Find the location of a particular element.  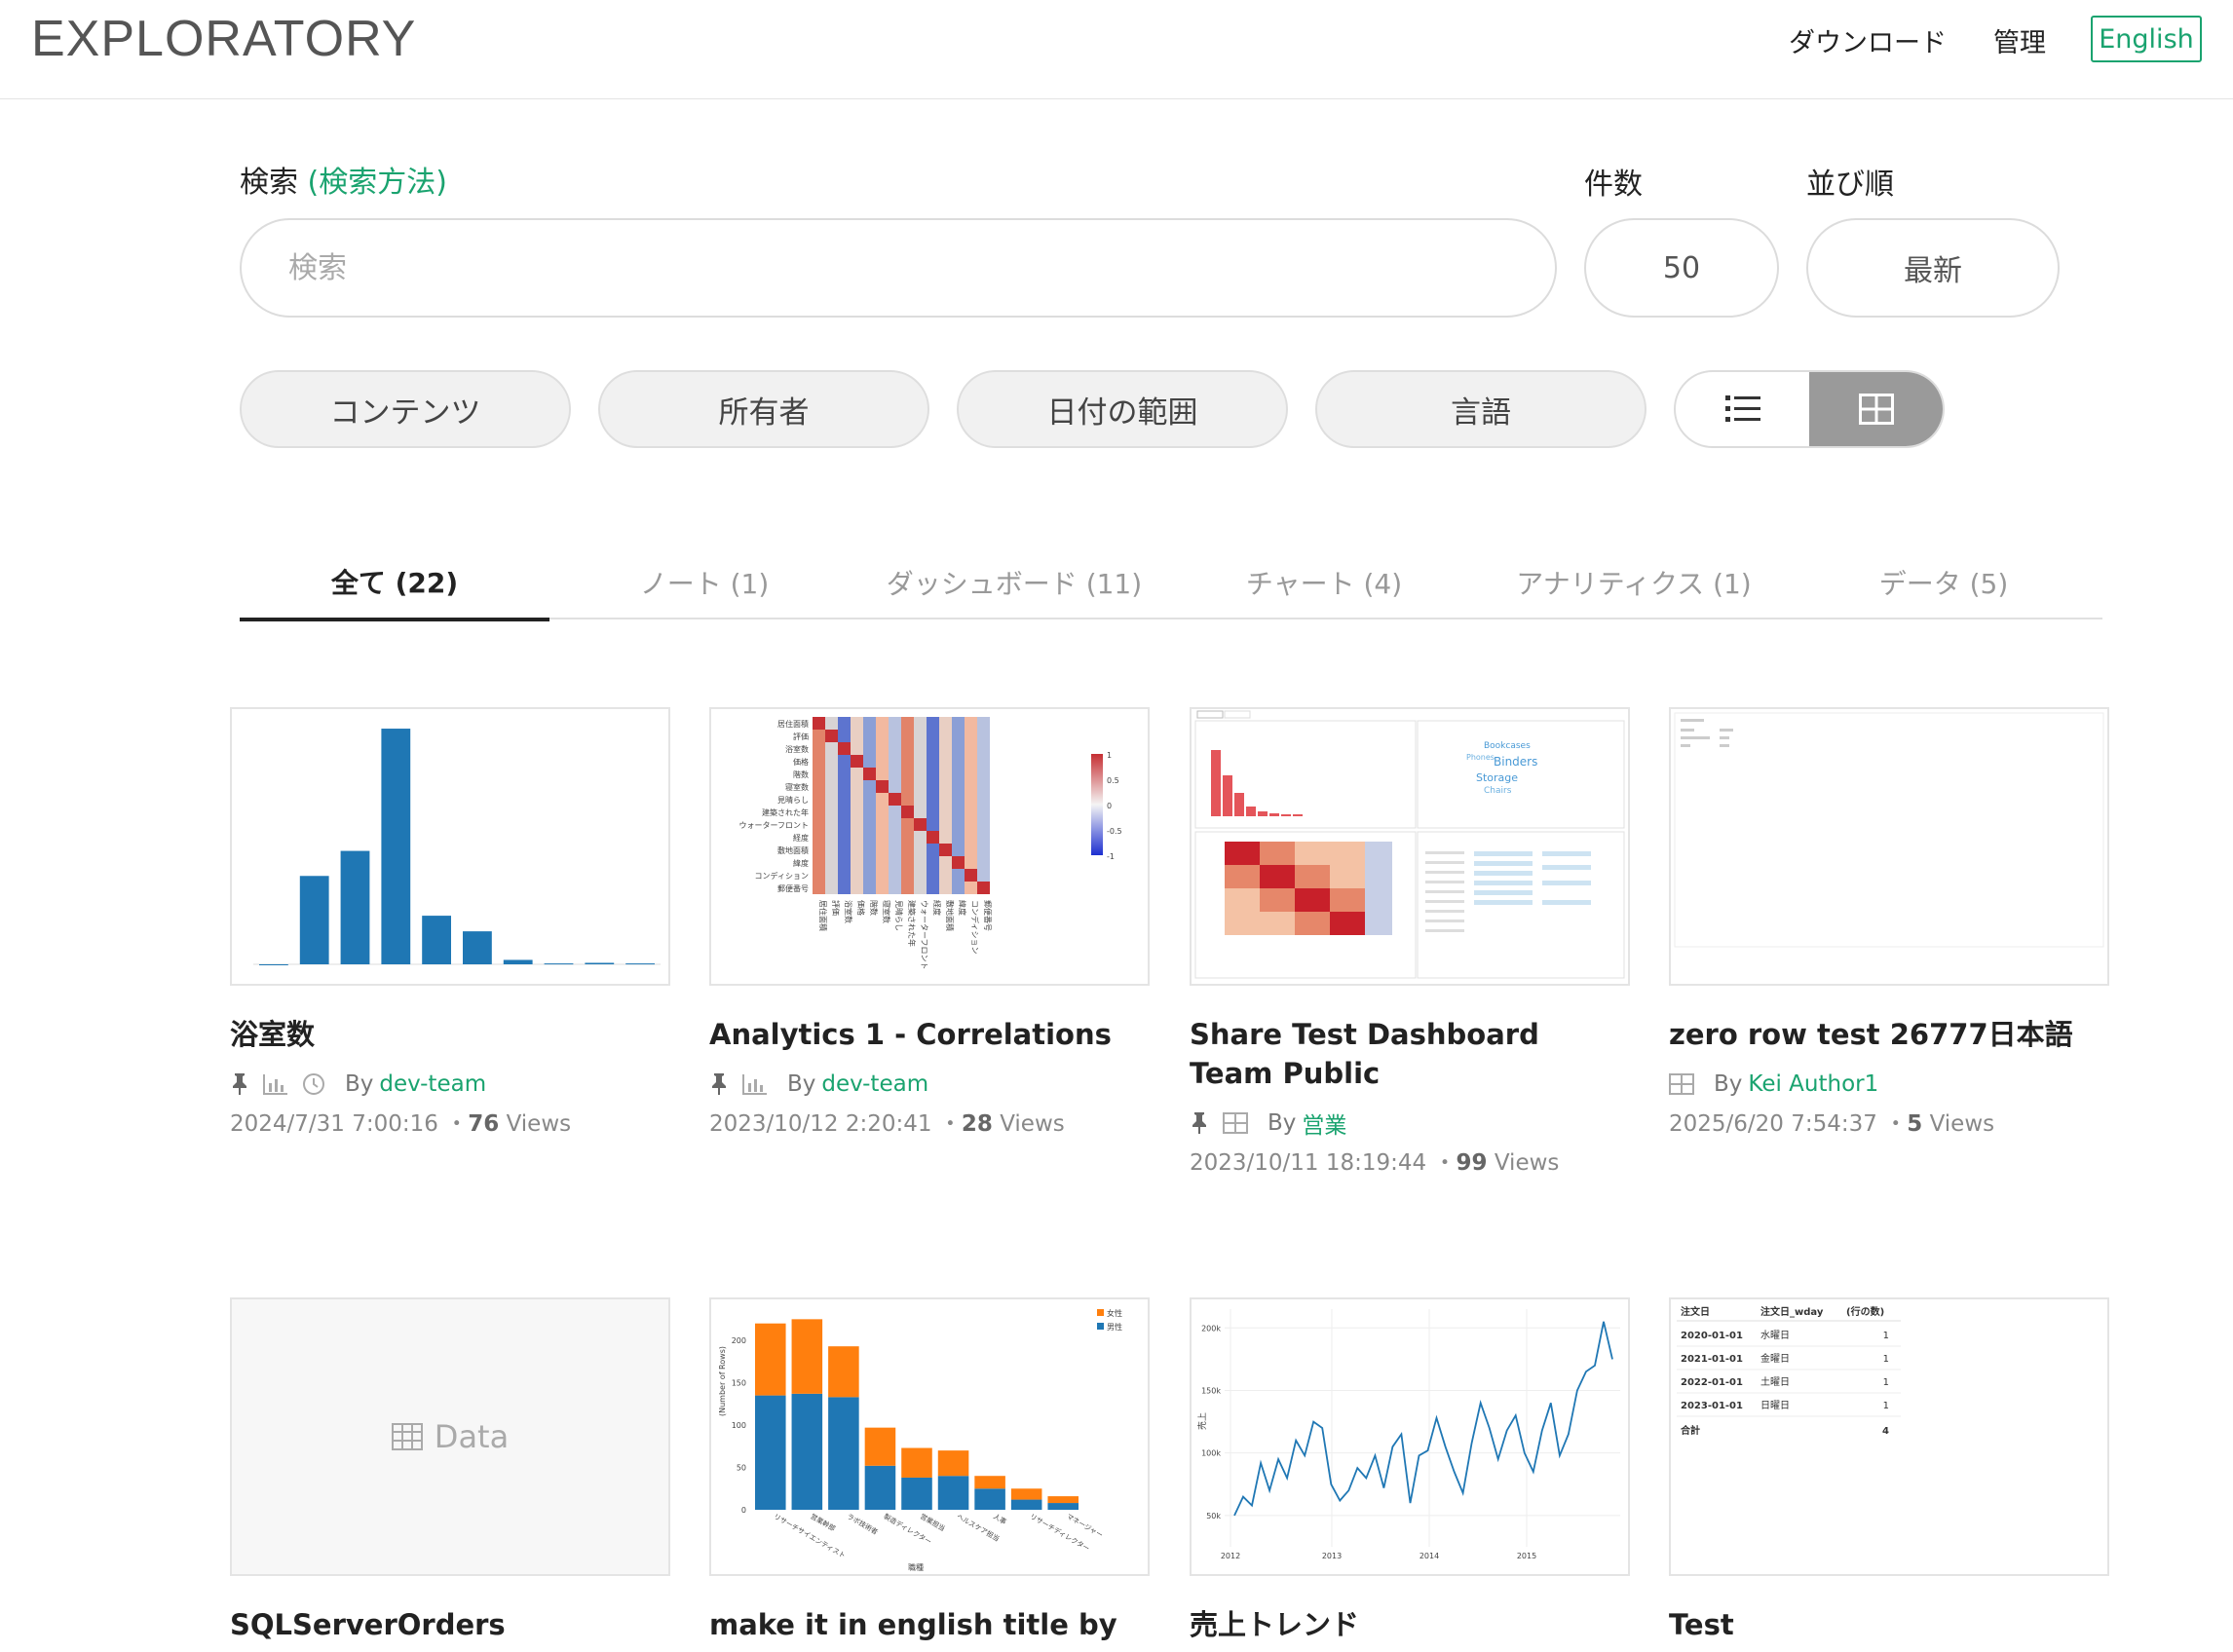

card-title: make it in english title by is located at coordinates (929, 1625).